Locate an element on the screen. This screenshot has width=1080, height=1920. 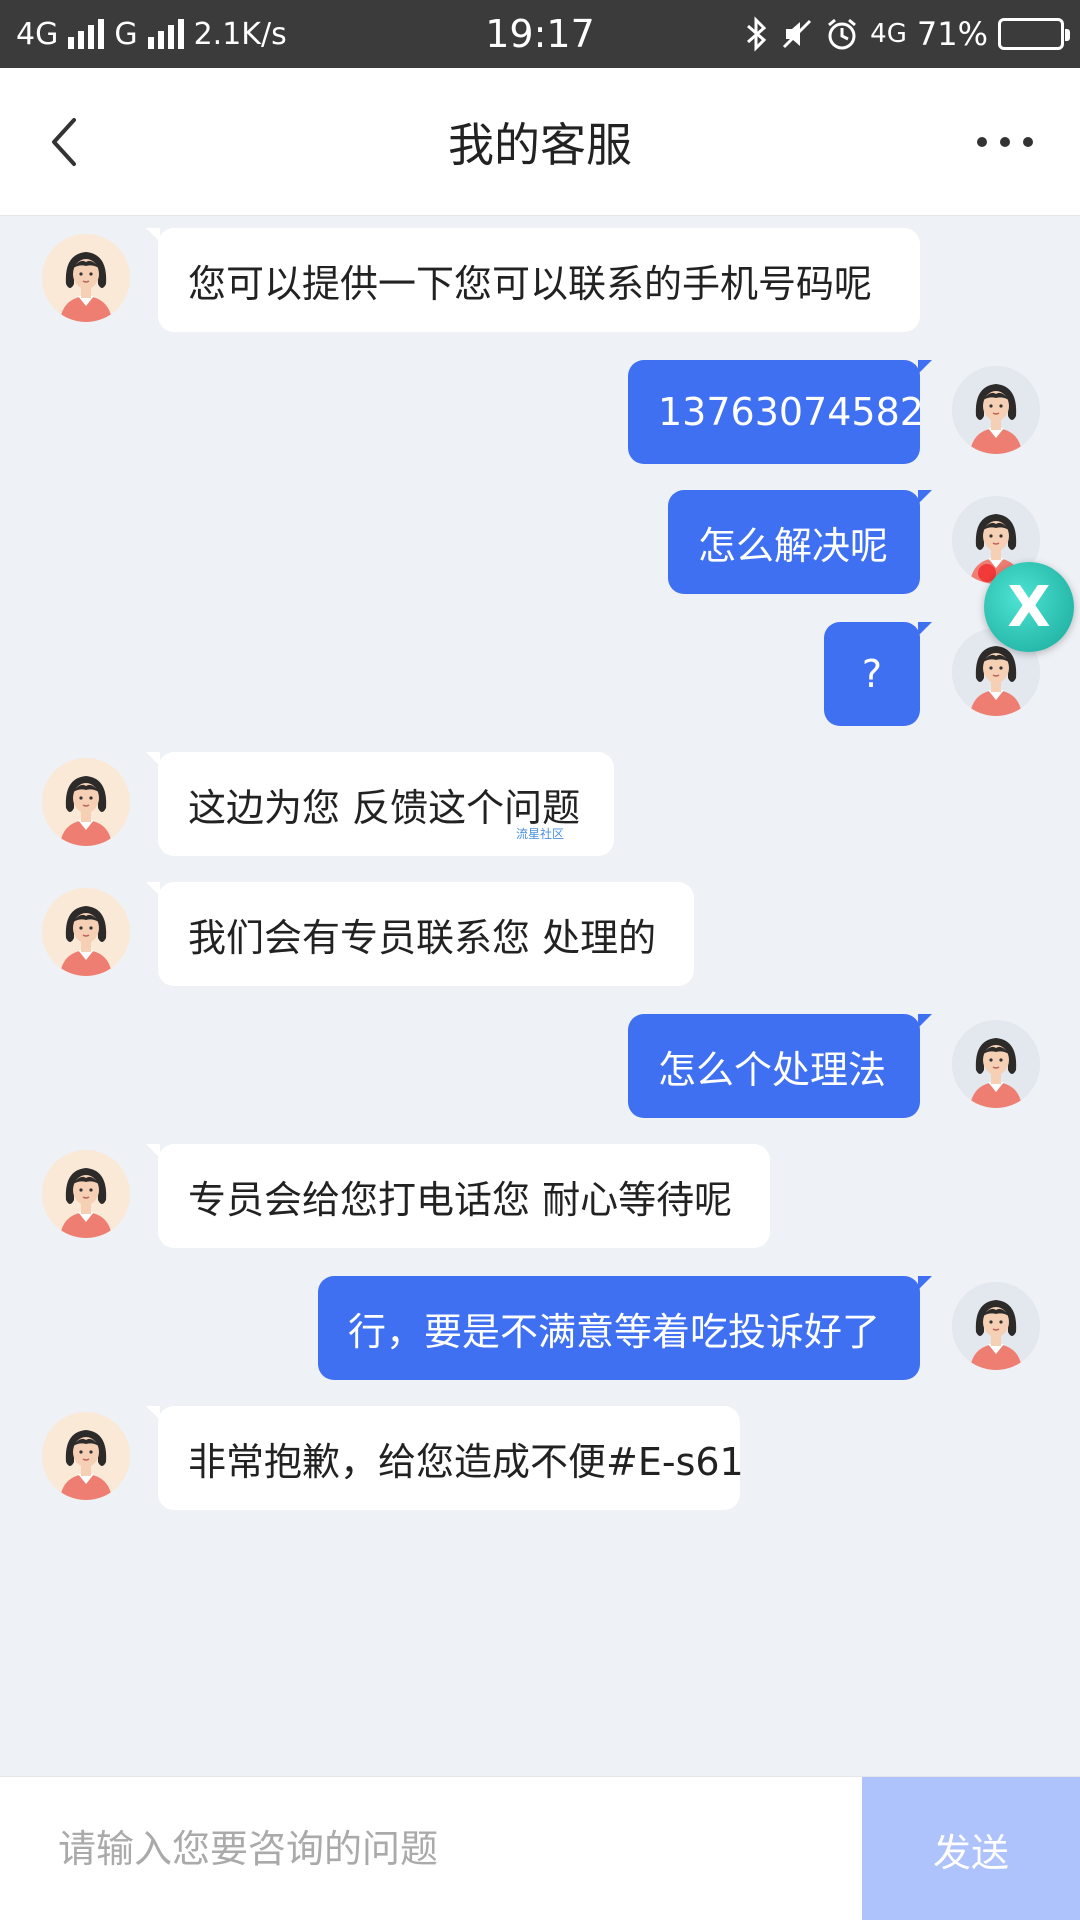
message-row: 怎么个处理法 is located at coordinates (540, 1069).